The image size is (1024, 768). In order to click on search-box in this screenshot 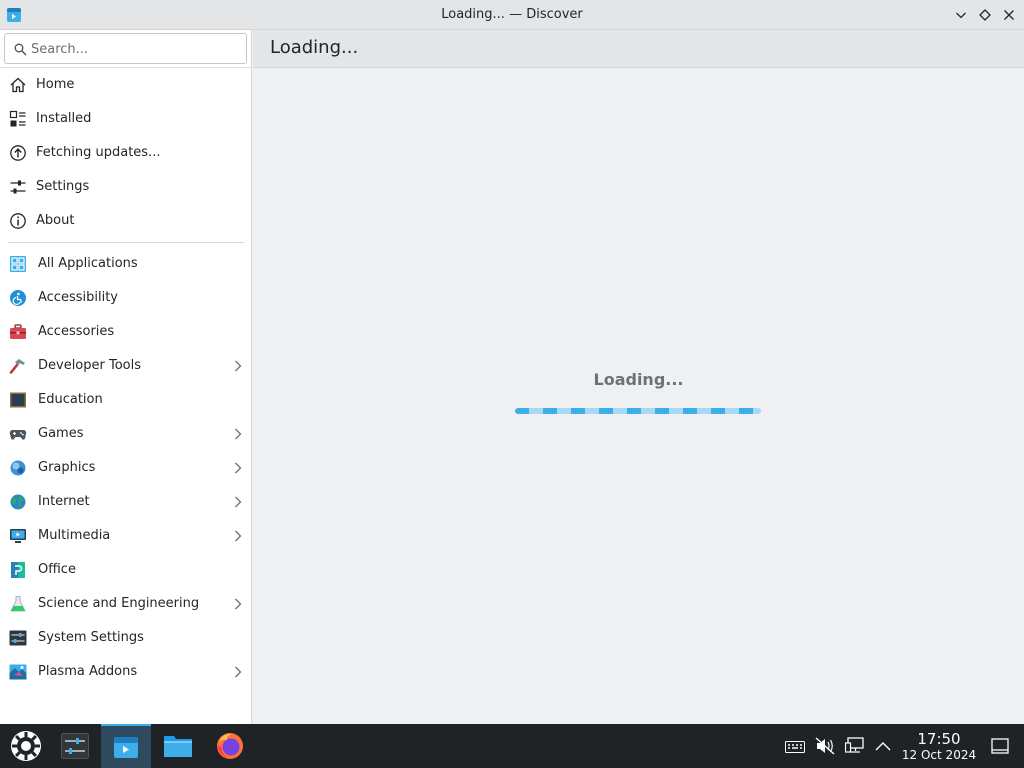, I will do `click(125, 48)`.